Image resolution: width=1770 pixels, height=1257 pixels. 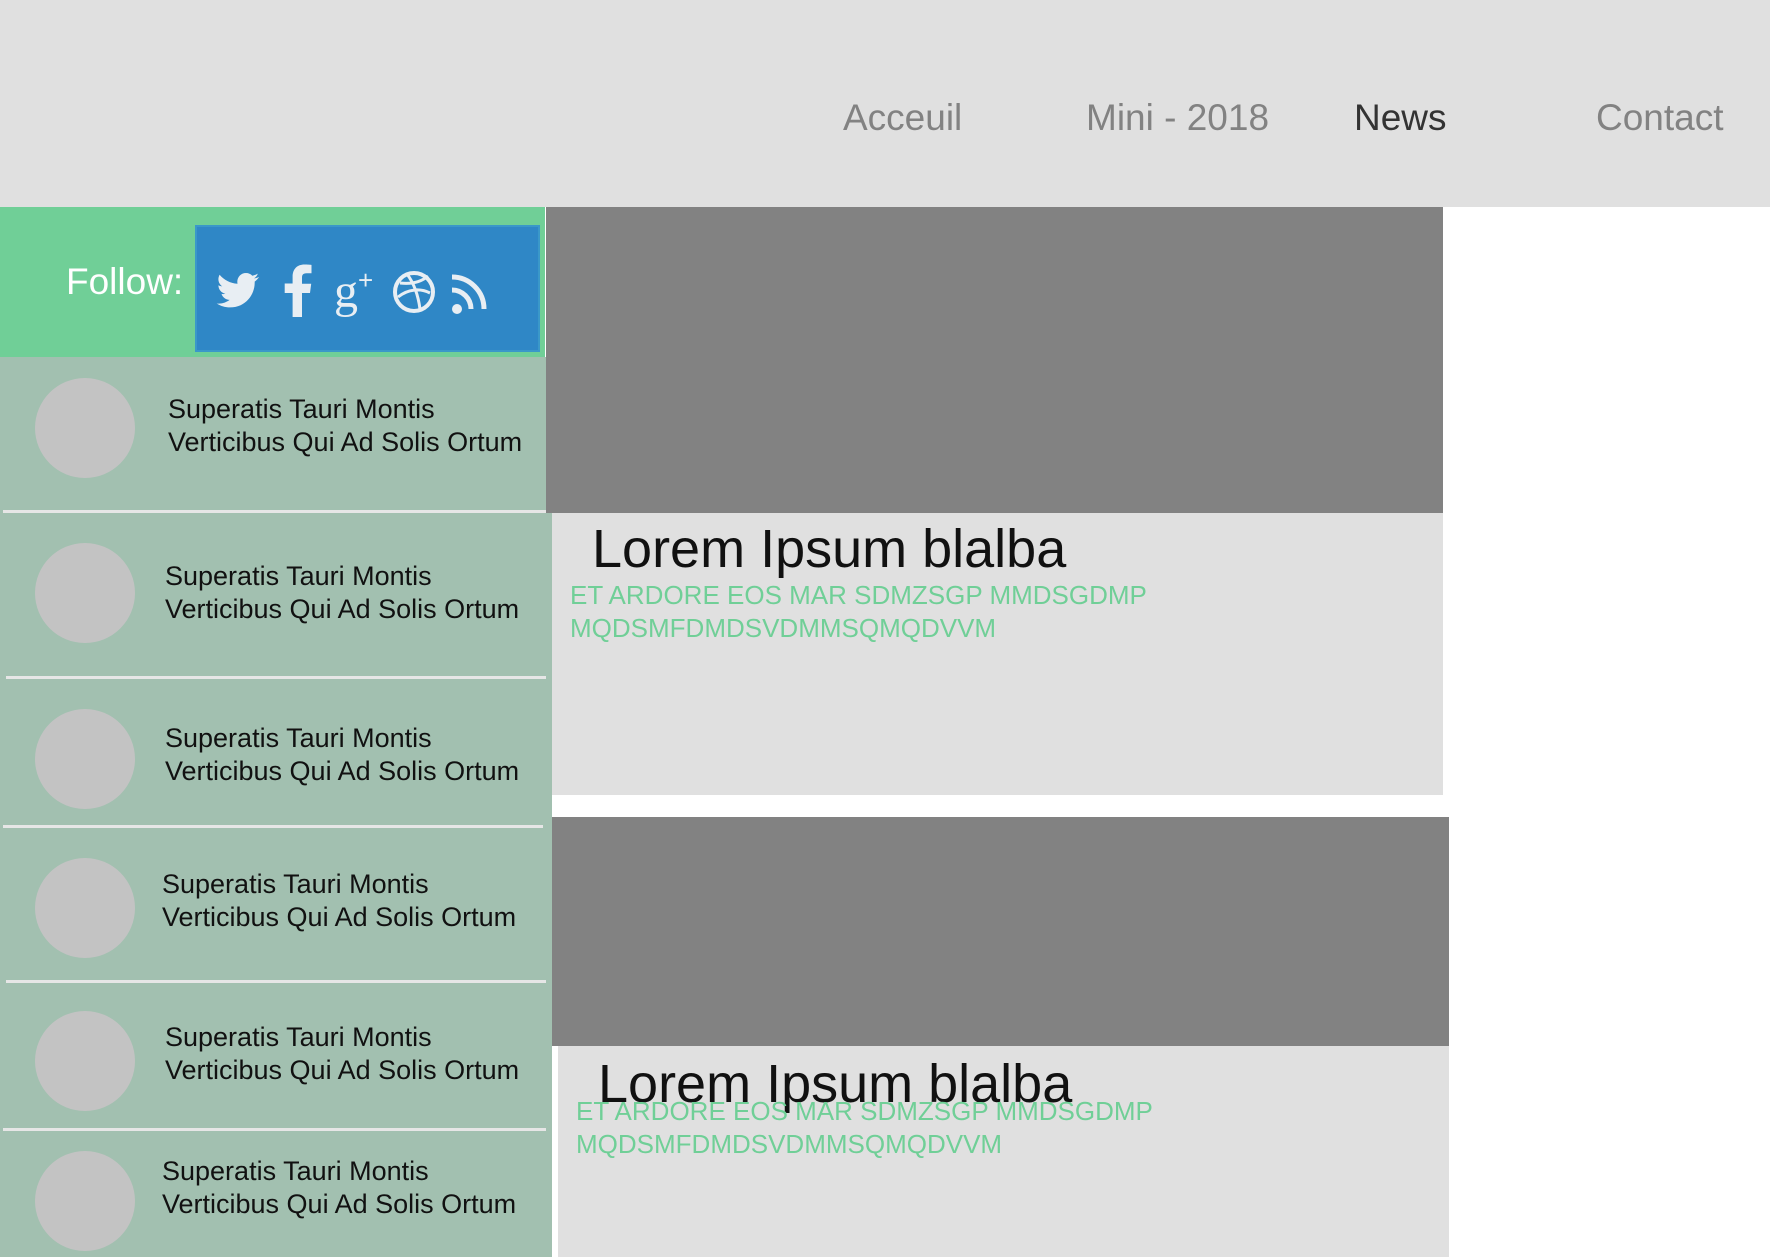 I want to click on google-plus-icon: g +, so click(x=356, y=290).